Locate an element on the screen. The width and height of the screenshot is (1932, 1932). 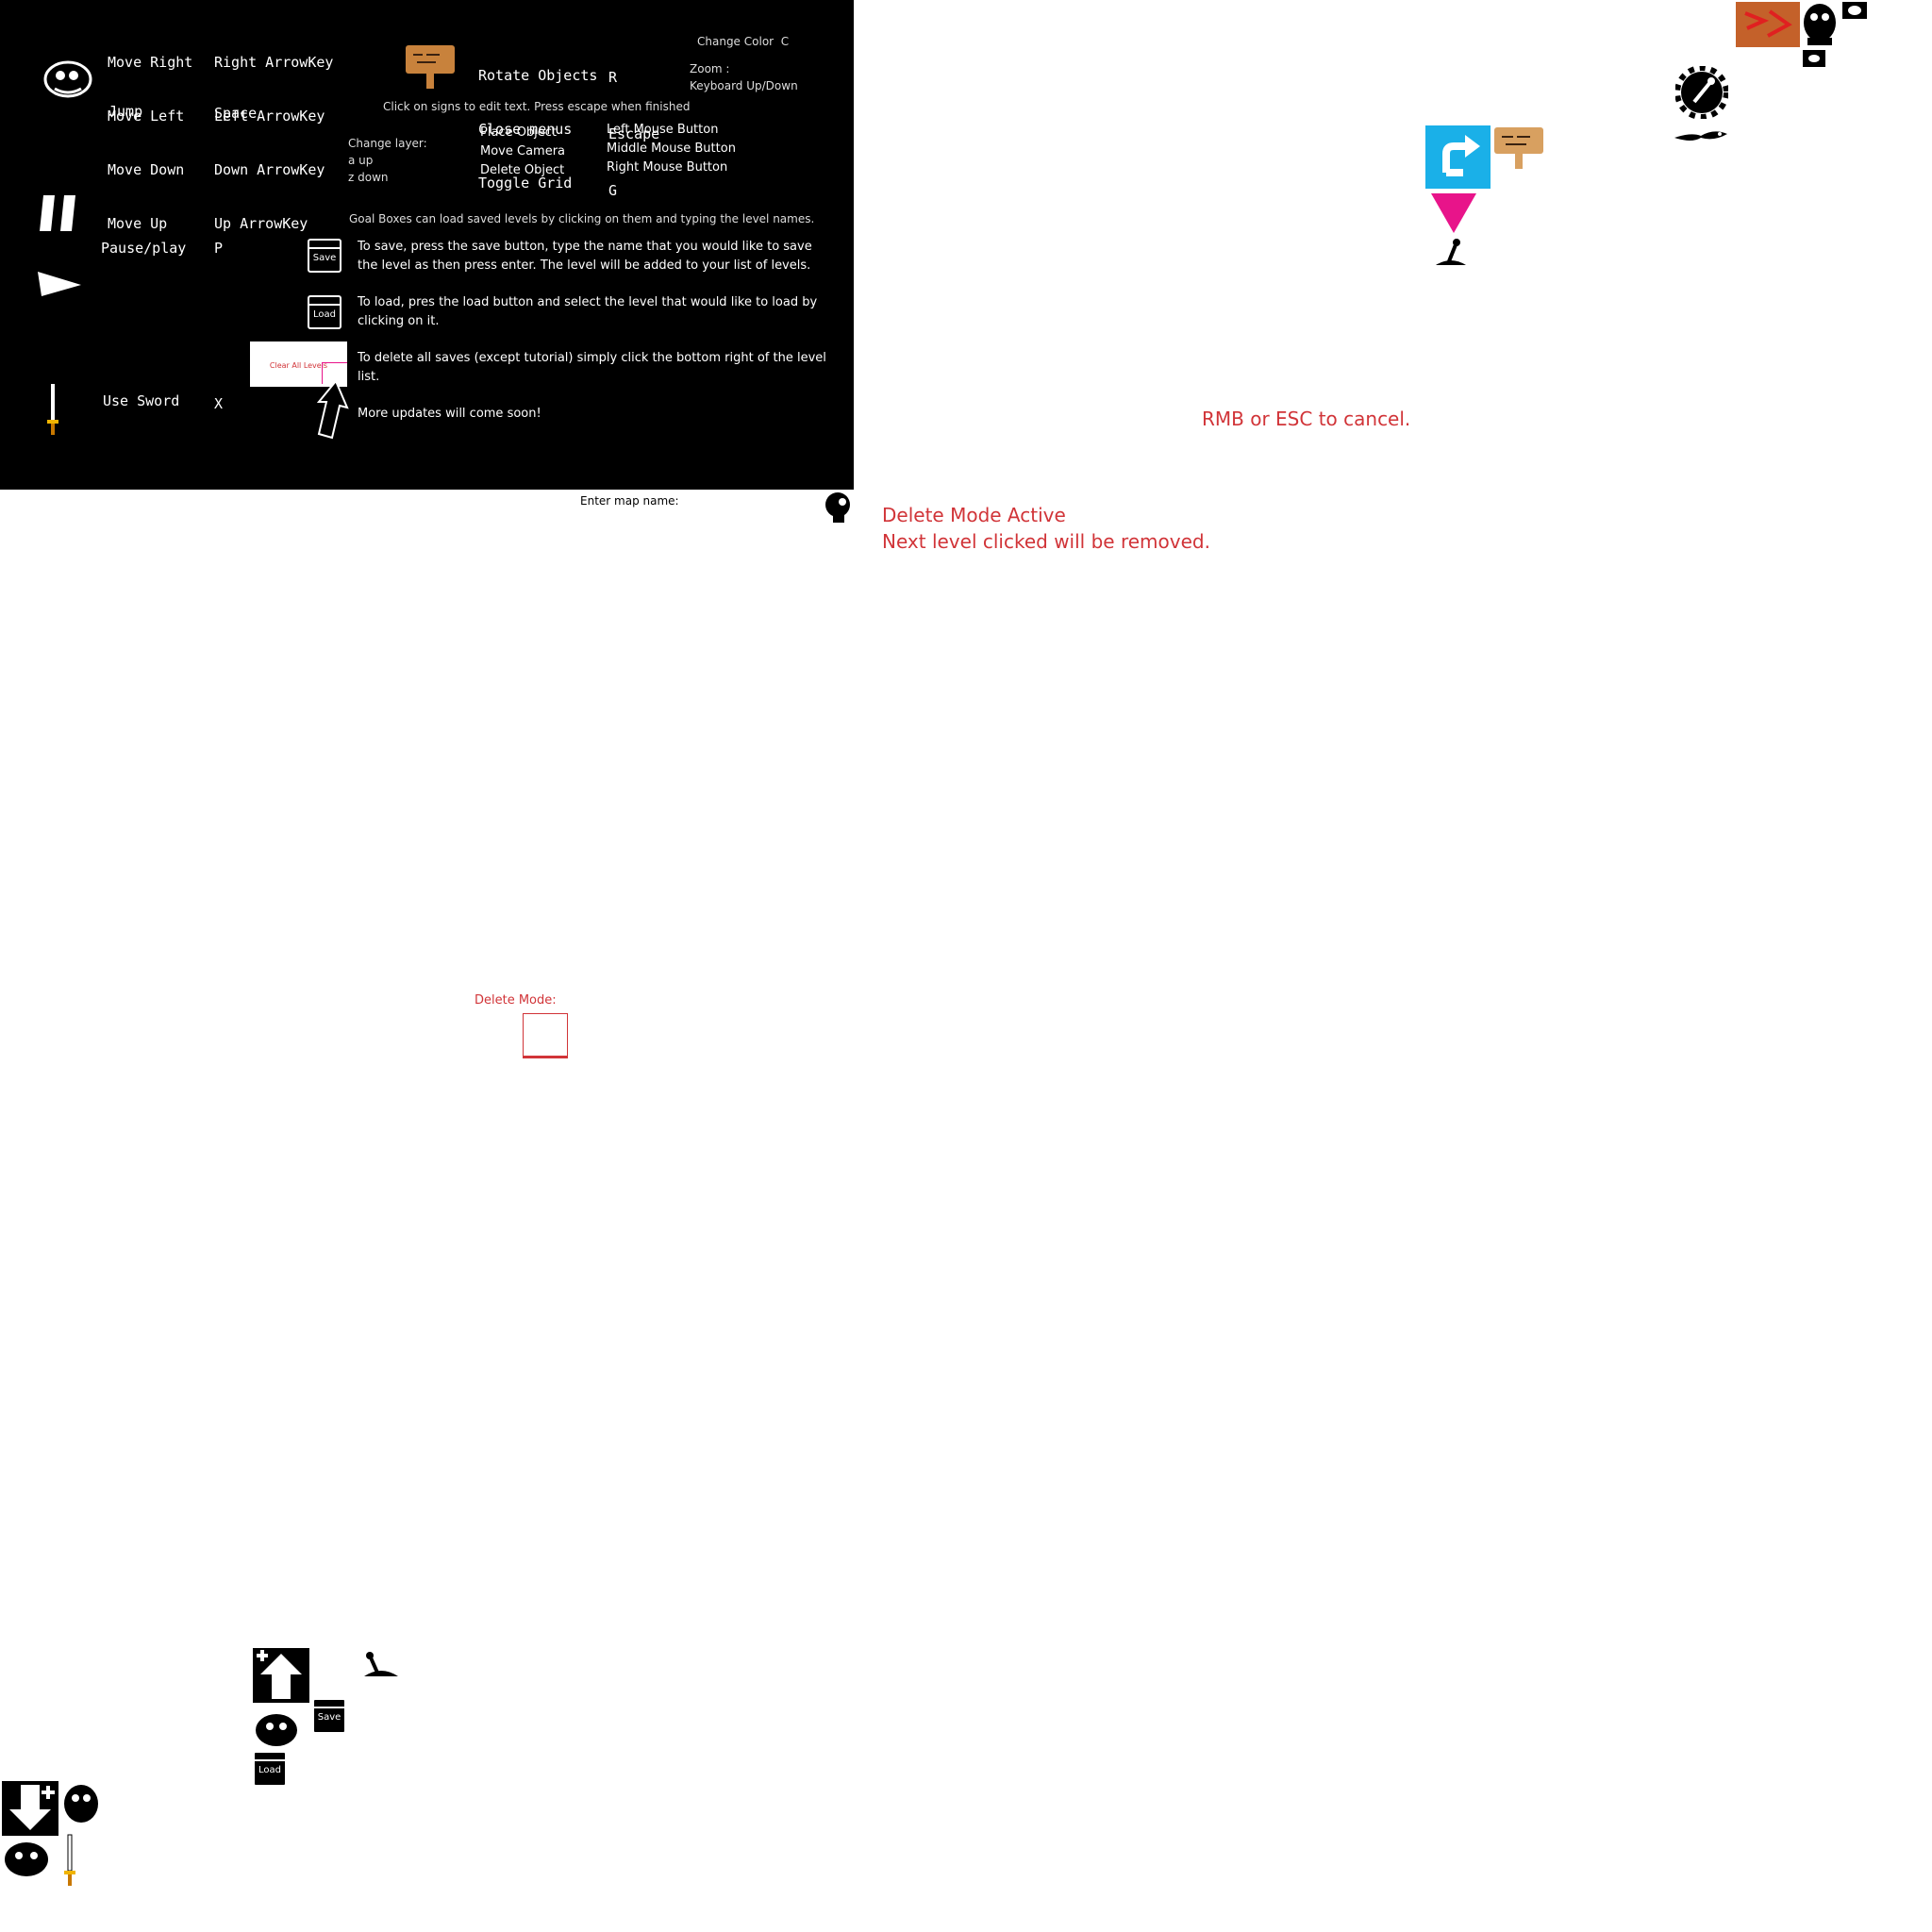
pointer-arrow-icon is located at coordinates (328, 410).